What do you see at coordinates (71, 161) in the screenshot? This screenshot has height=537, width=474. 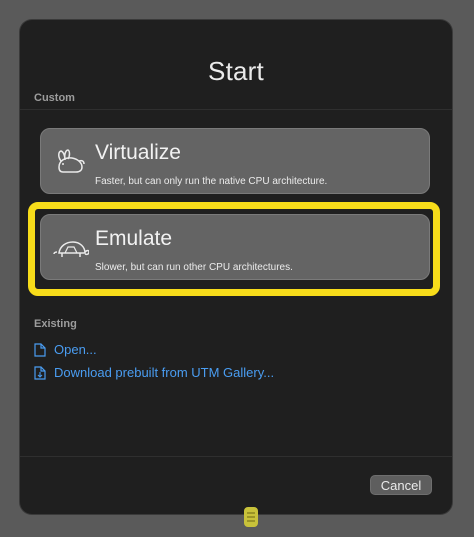 I see `rabbit-icon` at bounding box center [71, 161].